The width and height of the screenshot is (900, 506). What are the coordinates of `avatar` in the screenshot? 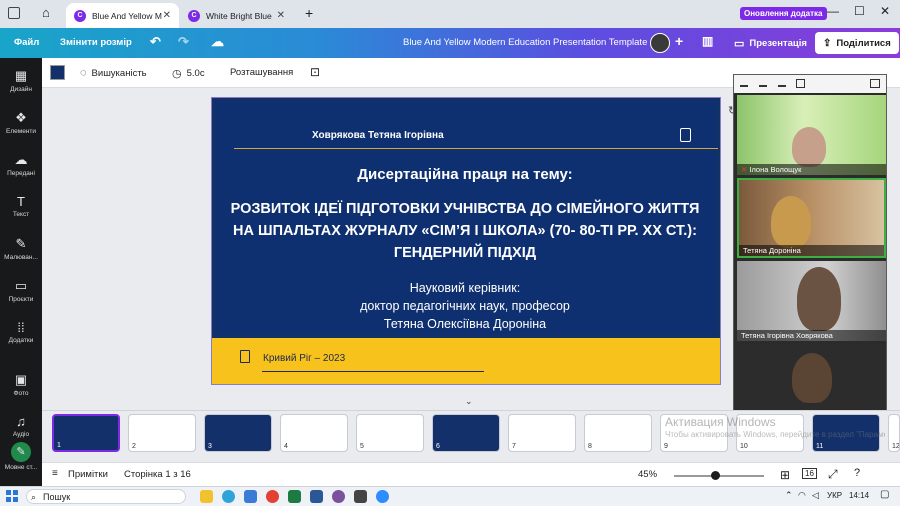 It's located at (660, 43).